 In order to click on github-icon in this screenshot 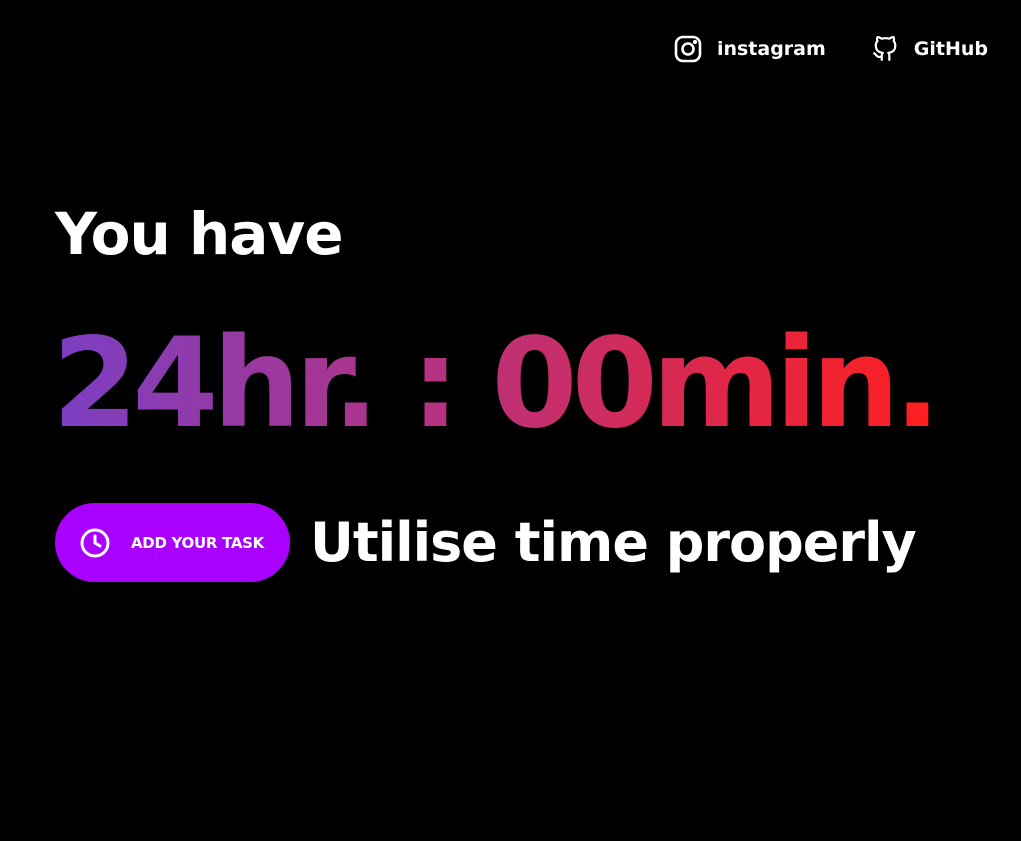, I will do `click(885, 49)`.